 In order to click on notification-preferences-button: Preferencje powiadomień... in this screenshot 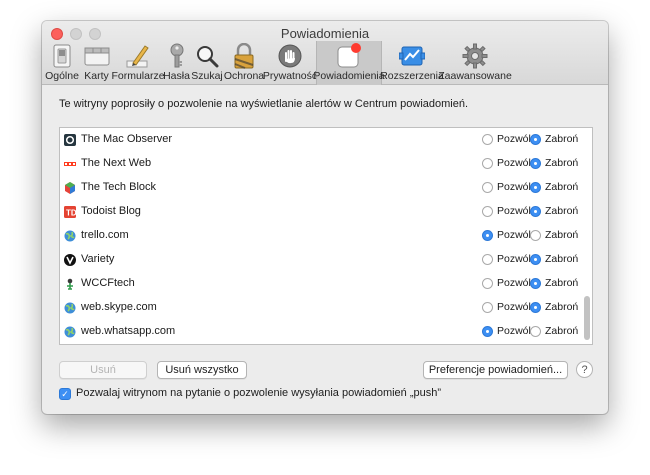, I will do `click(495, 370)`.